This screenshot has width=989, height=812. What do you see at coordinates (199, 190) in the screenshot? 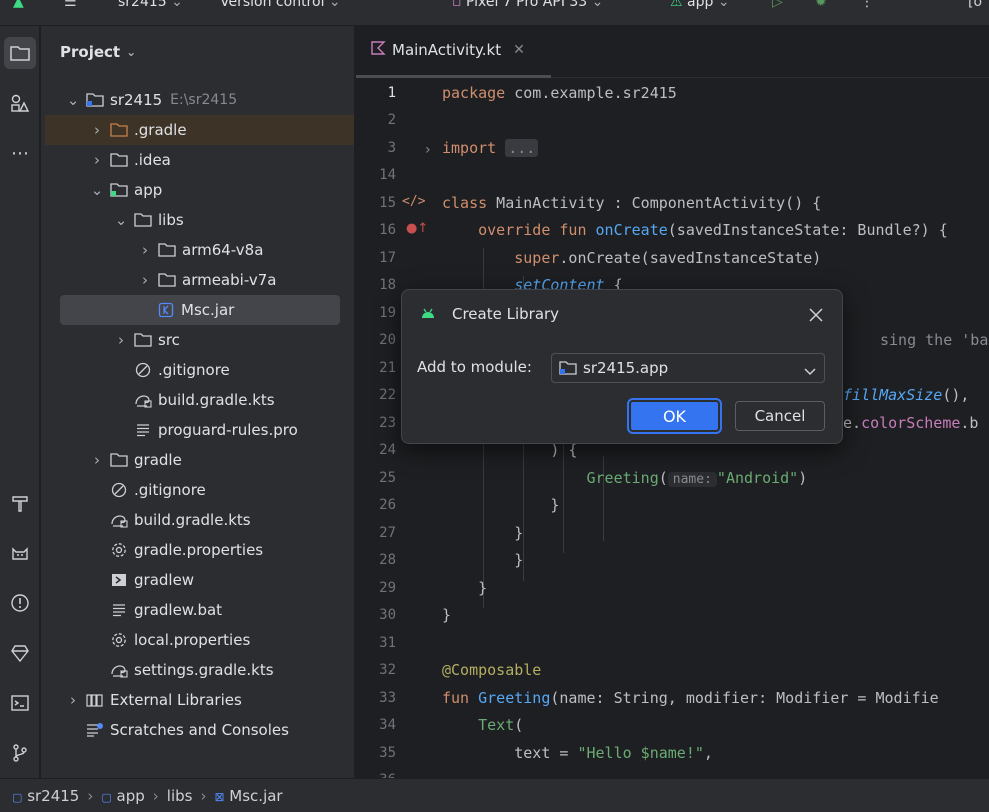
I see `tree-item-app: ⌄ app` at bounding box center [199, 190].